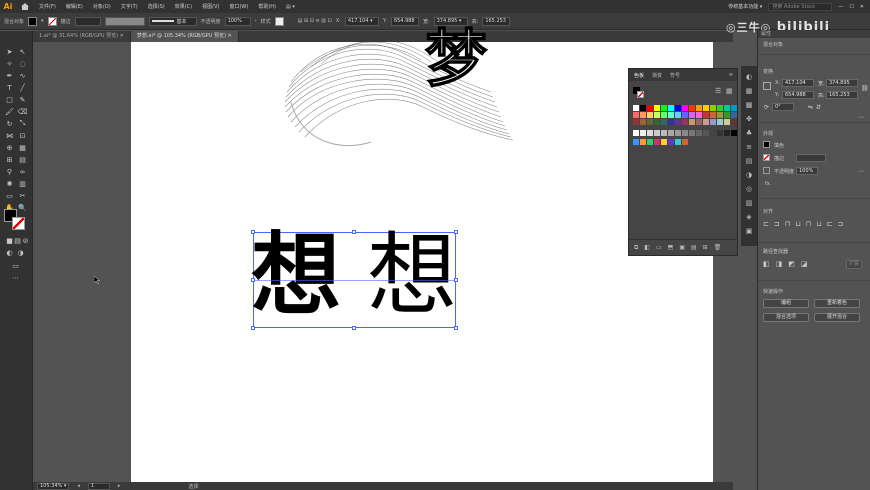 This screenshot has width=870, height=490. I want to click on style-swatch, so click(279, 21).